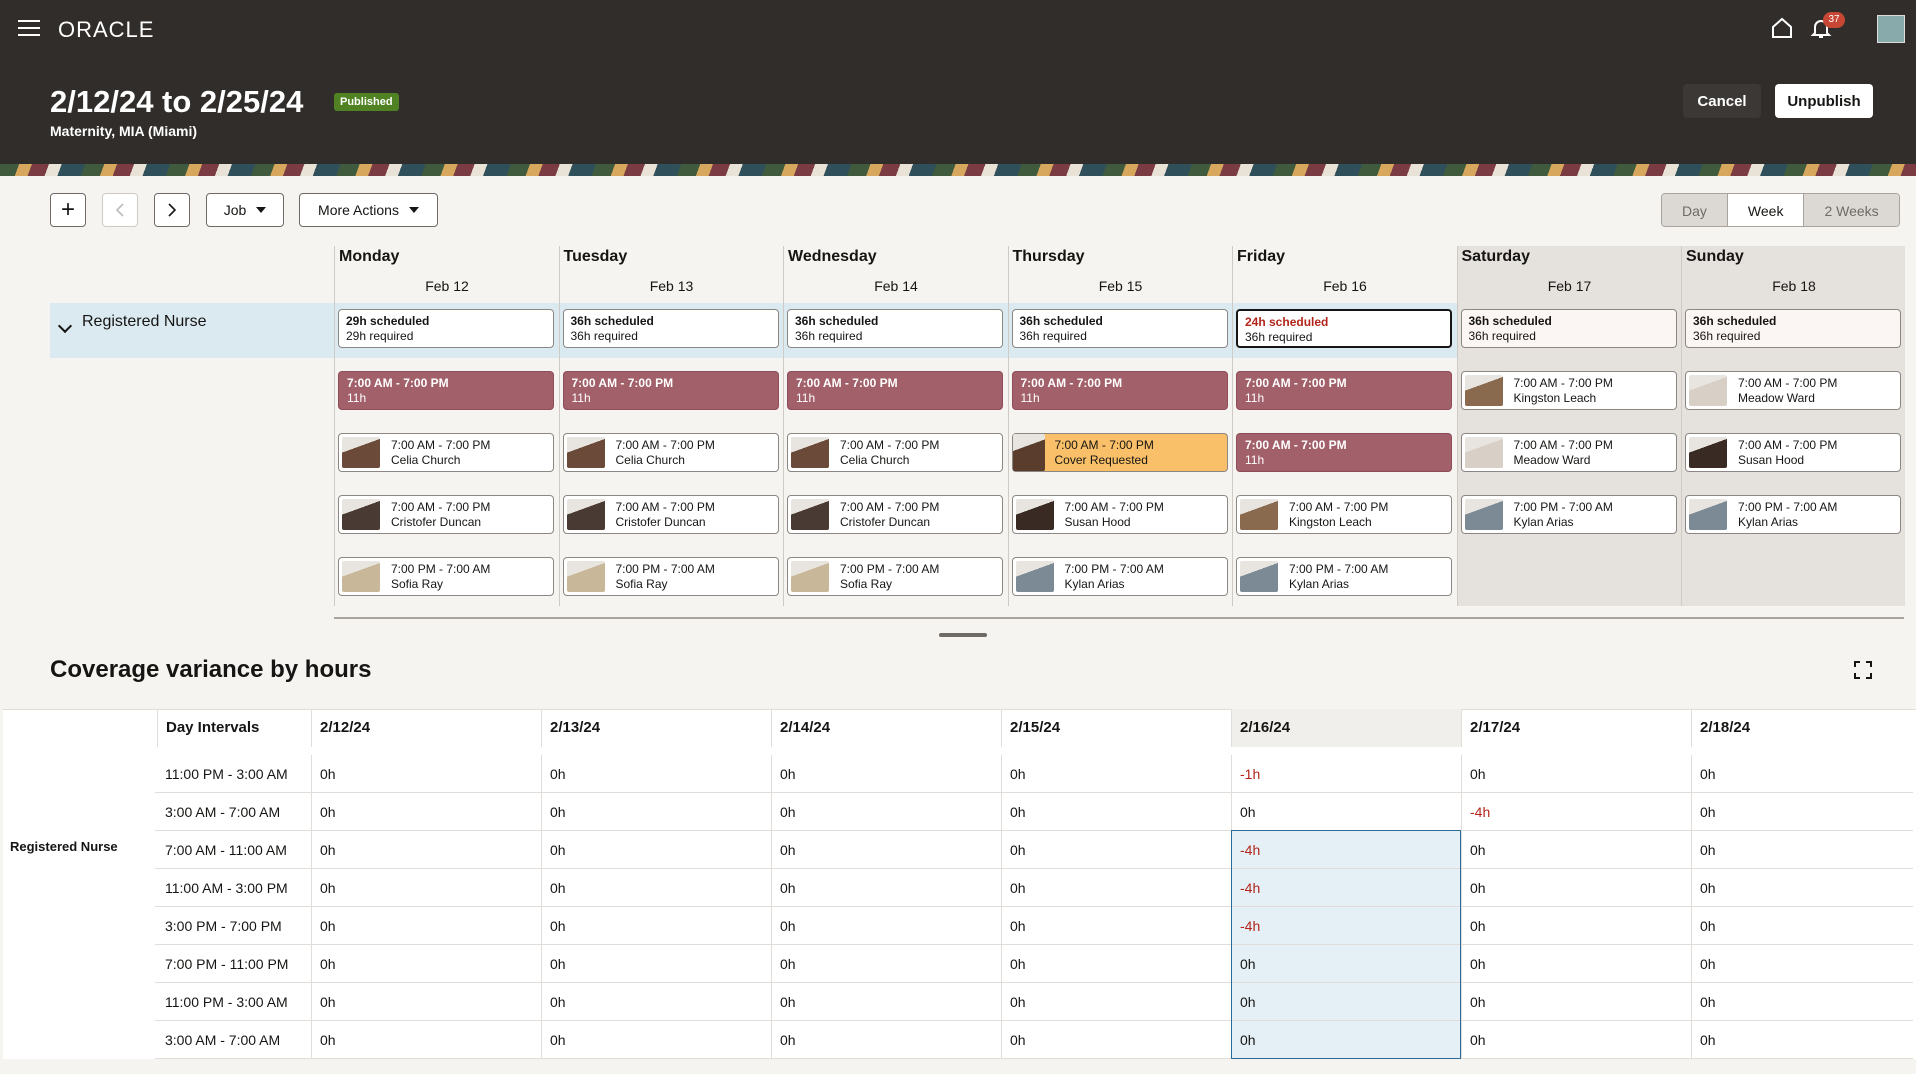 The image size is (1916, 1074). I want to click on hamburger-menu-icon, so click(29, 29).